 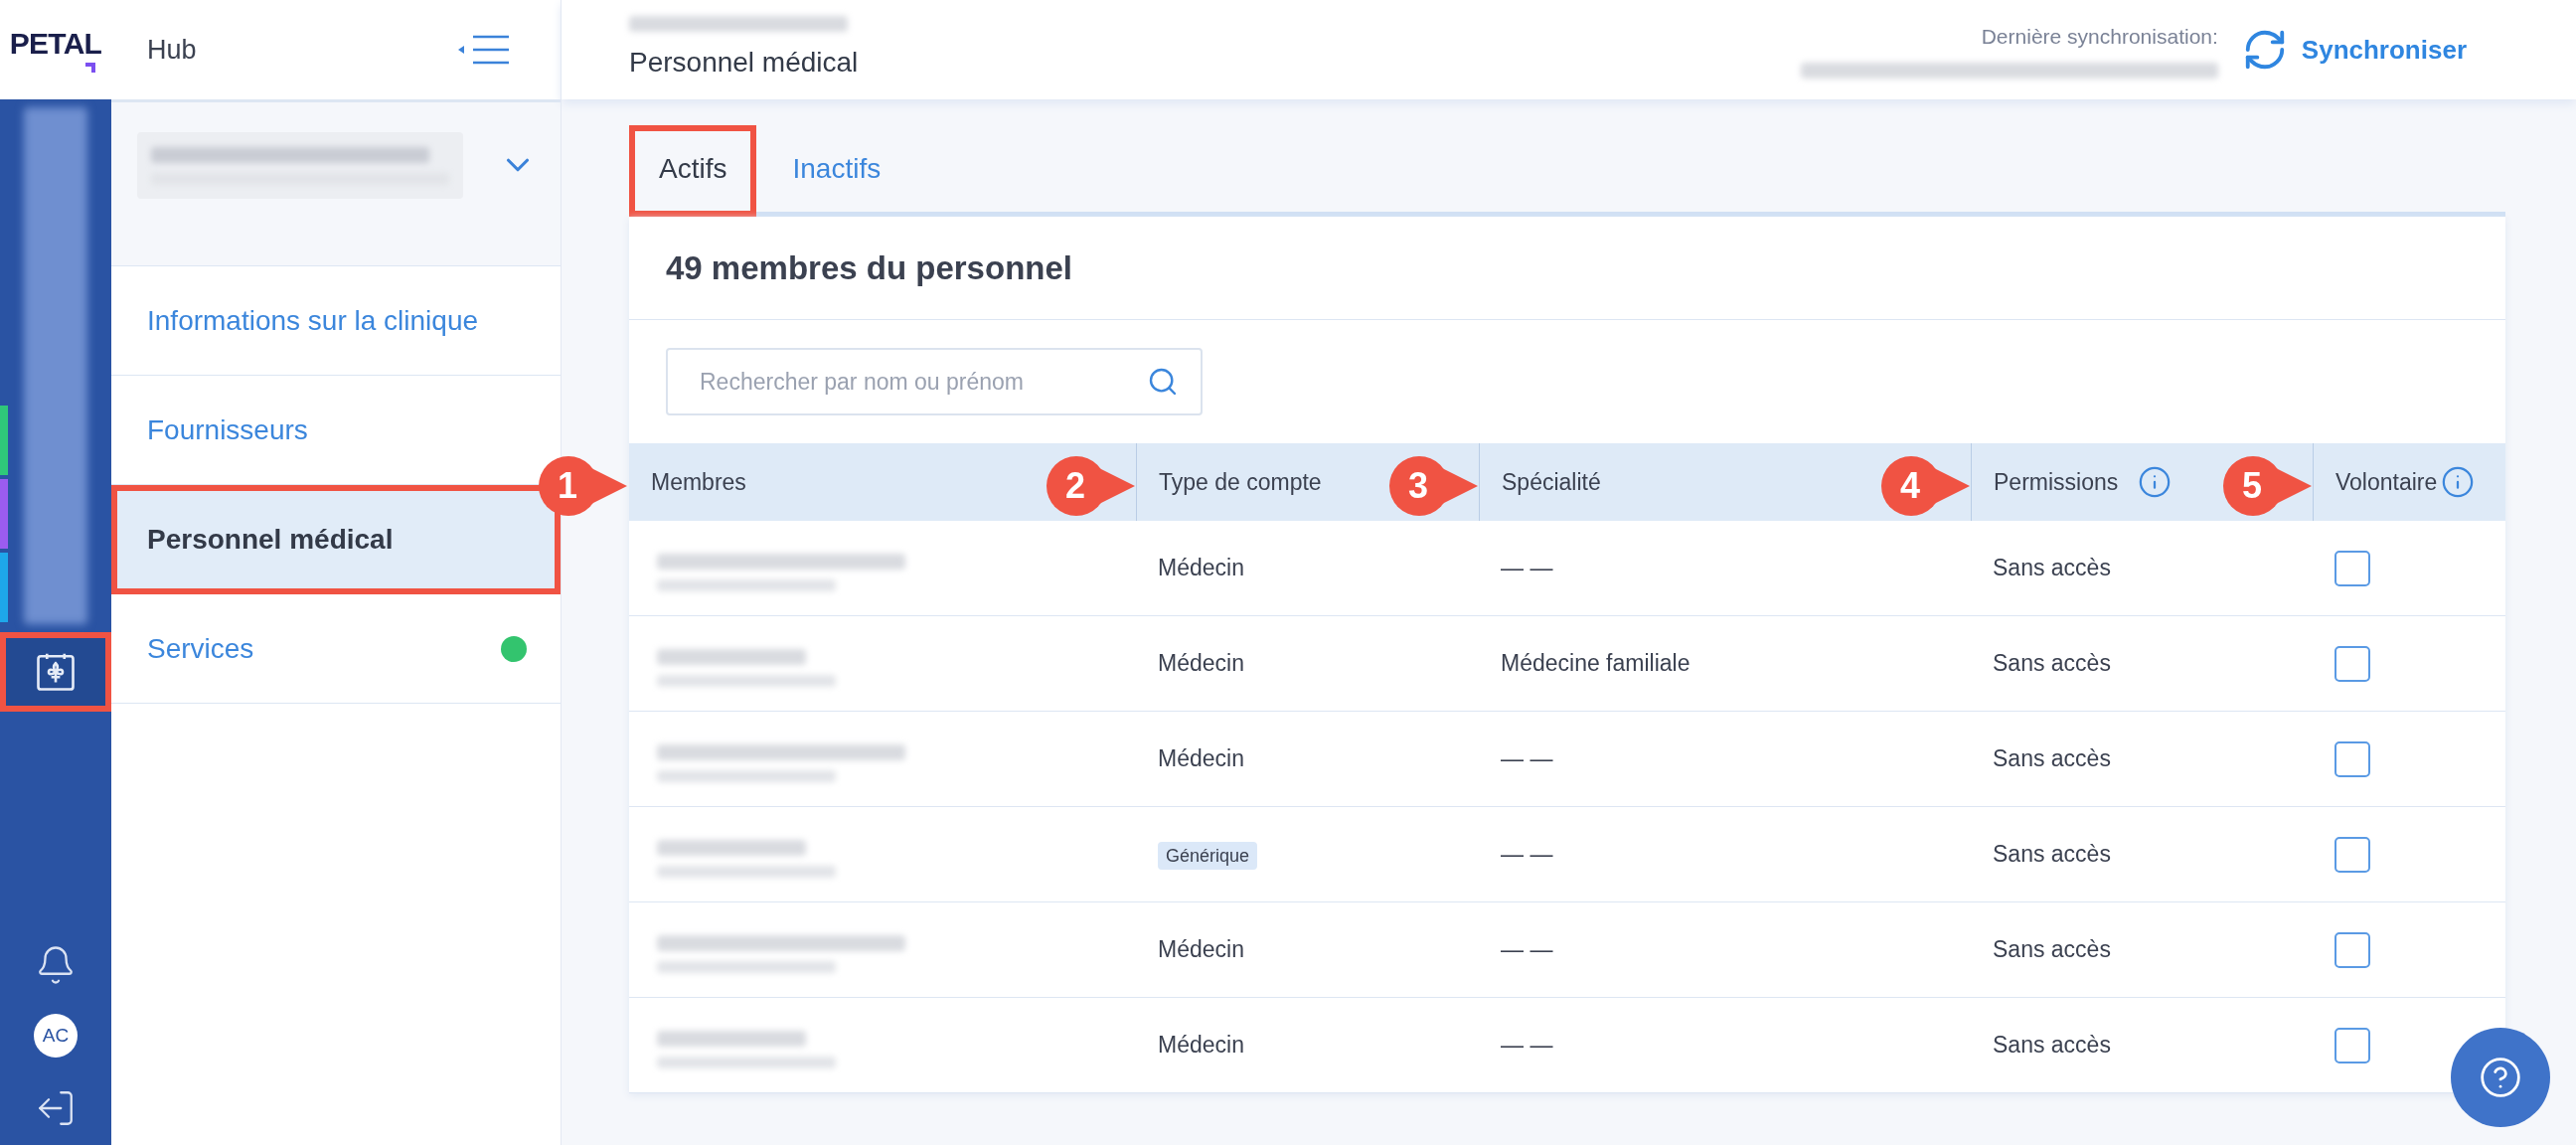 I want to click on sync-button: Synchroniser, so click(x=2354, y=50).